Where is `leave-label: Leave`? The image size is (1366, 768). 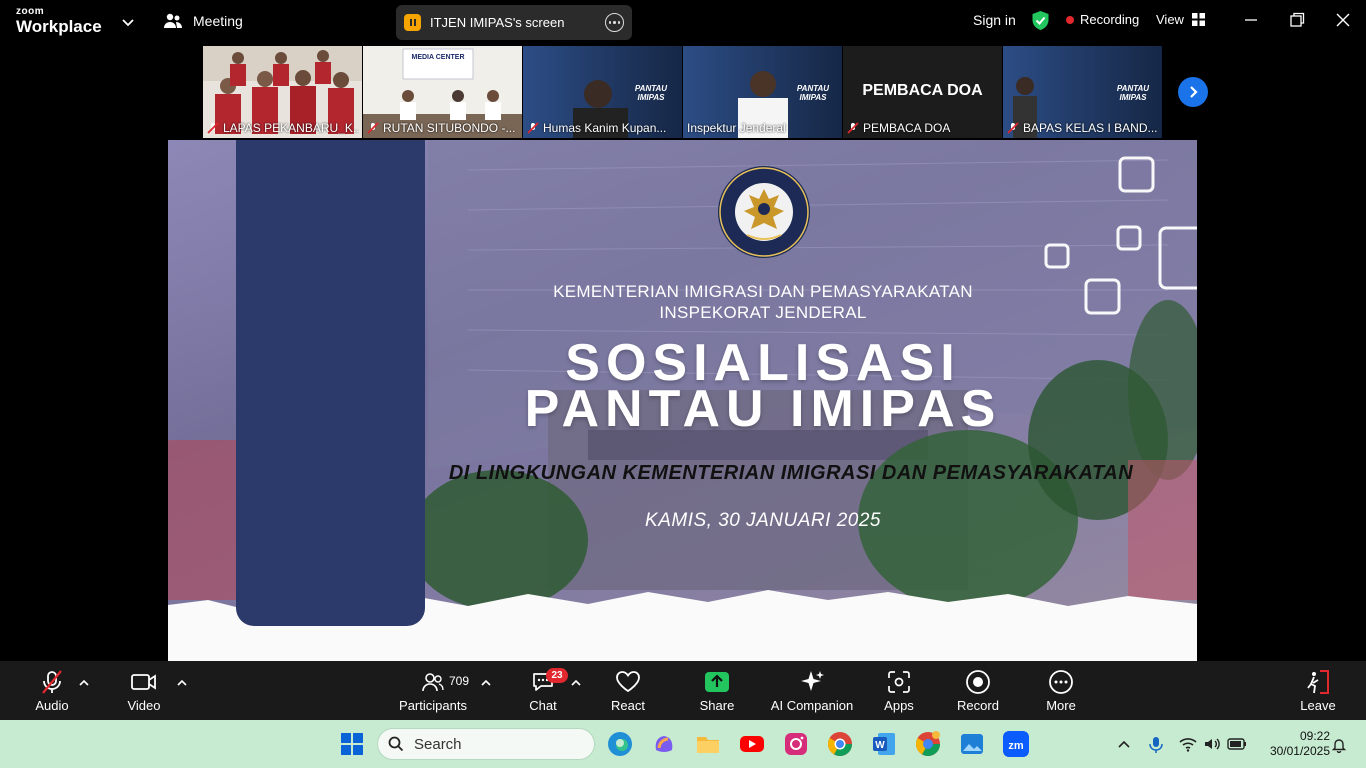 leave-label: Leave is located at coordinates (1318, 705).